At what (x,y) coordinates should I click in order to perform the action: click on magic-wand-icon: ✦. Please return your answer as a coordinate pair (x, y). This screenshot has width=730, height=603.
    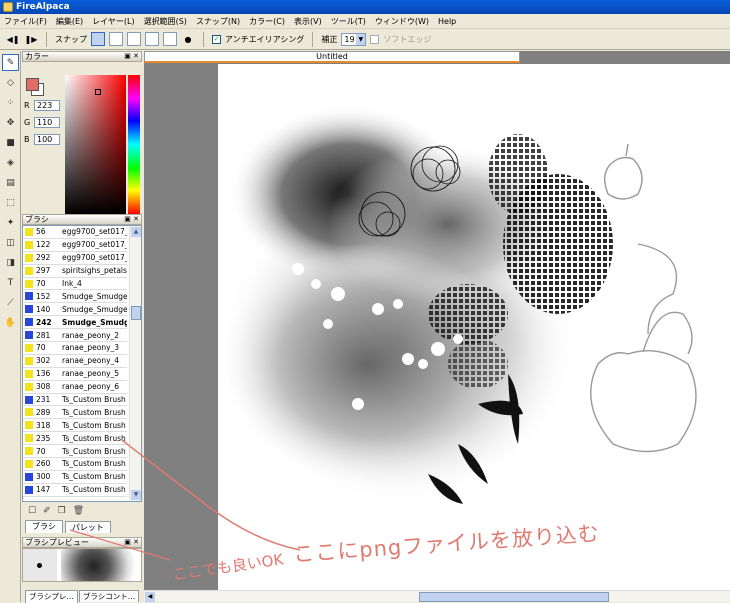
    Looking at the image, I should click on (10, 222).